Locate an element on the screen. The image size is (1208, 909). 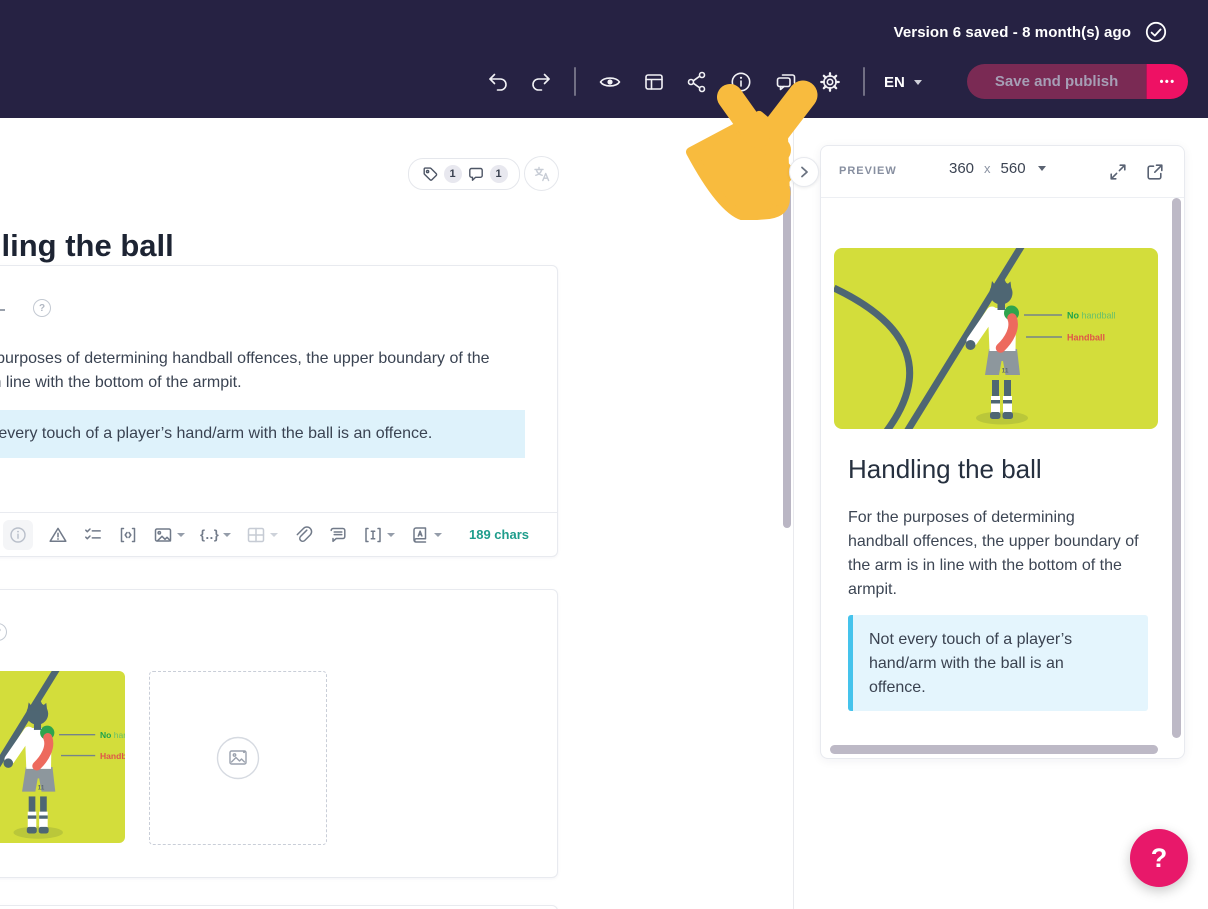
code-block-icon is located at coordinates (128, 535).